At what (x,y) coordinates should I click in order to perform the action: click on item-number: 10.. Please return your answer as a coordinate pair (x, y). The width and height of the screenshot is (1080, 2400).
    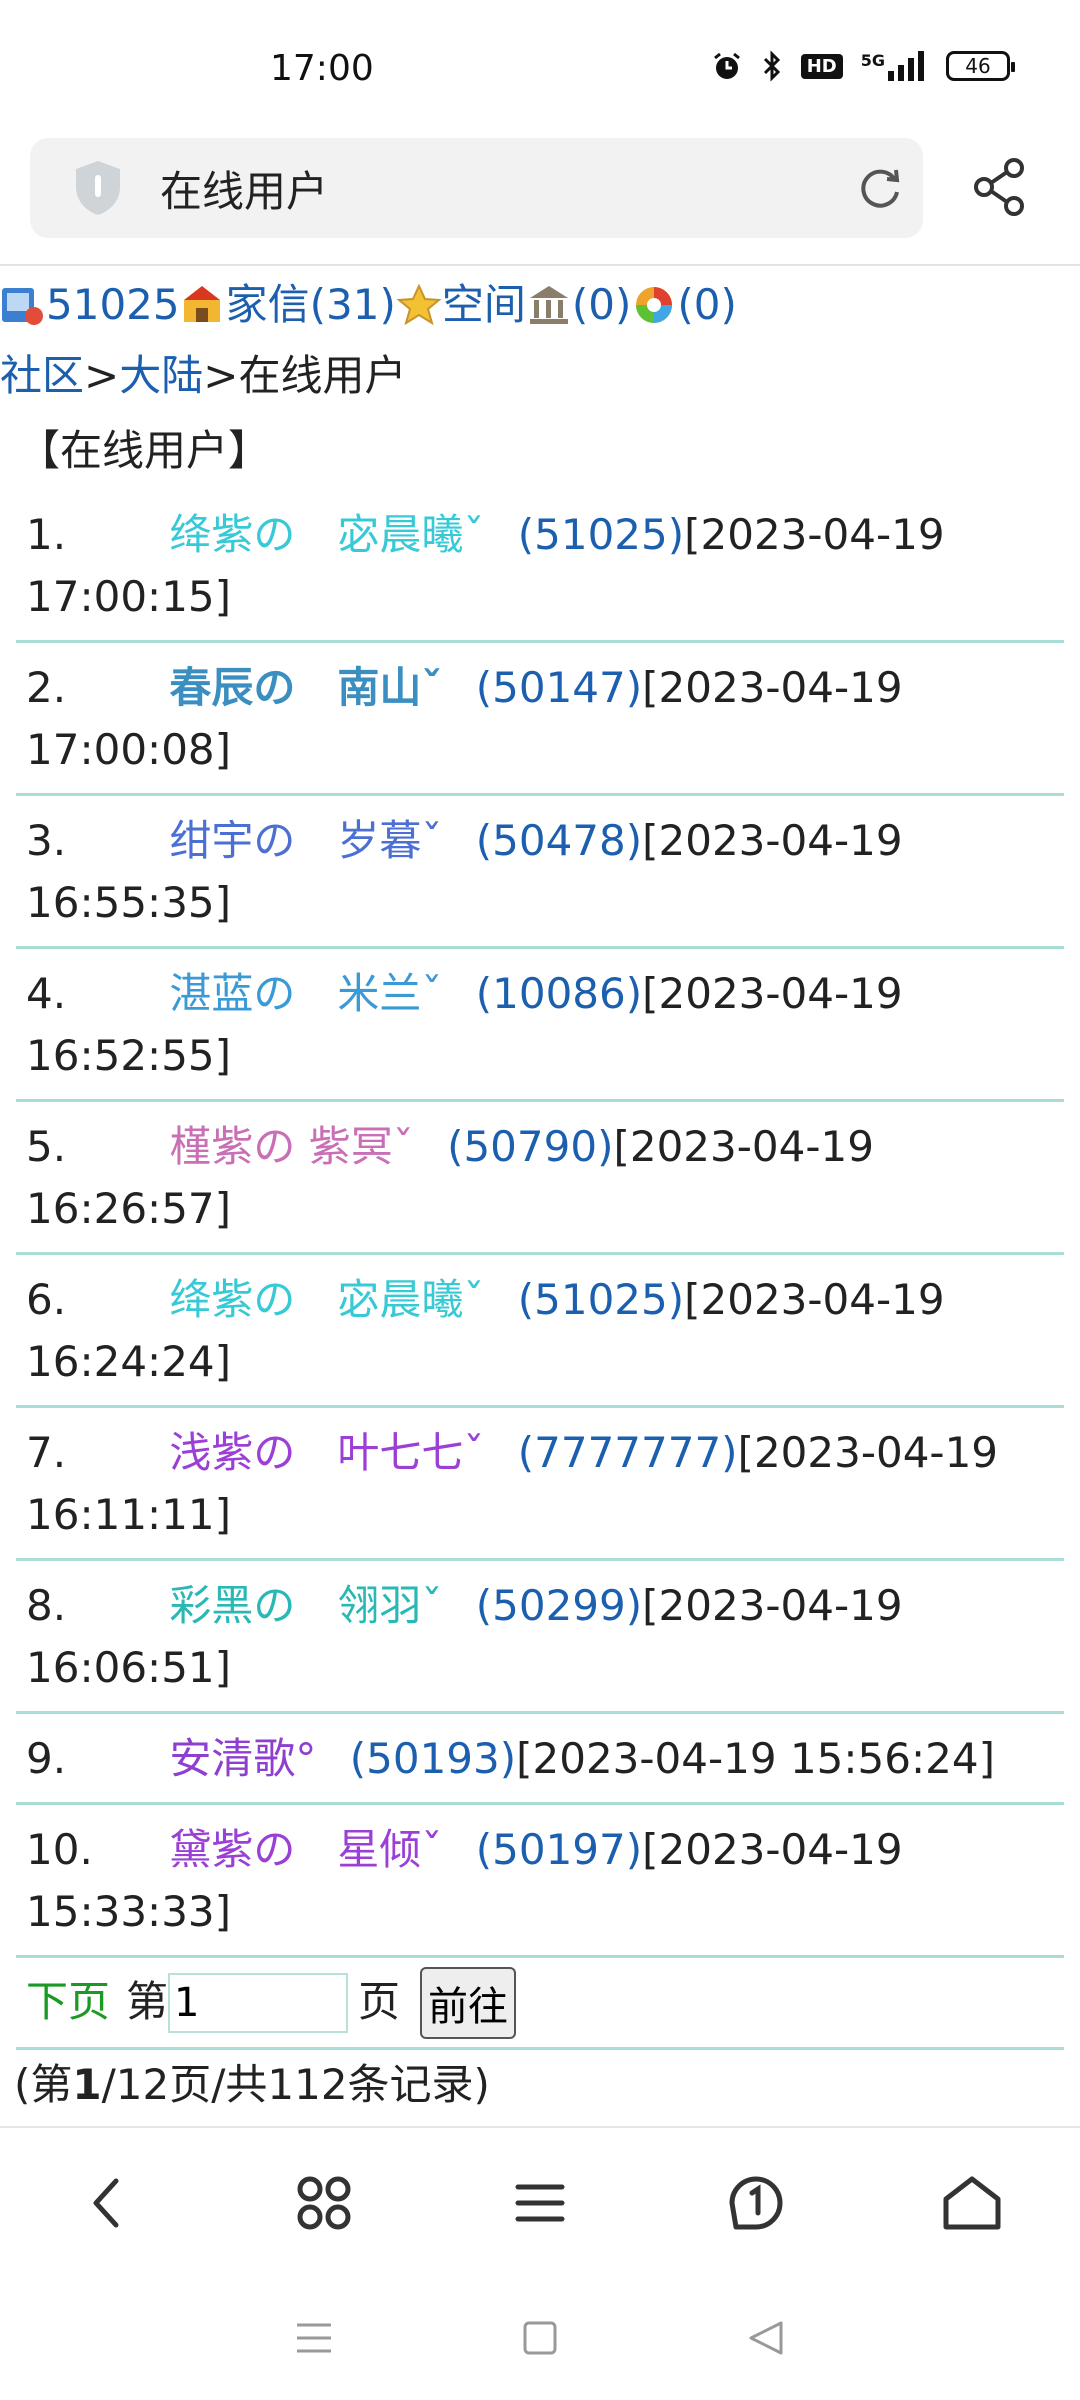
    Looking at the image, I should click on (59, 1849).